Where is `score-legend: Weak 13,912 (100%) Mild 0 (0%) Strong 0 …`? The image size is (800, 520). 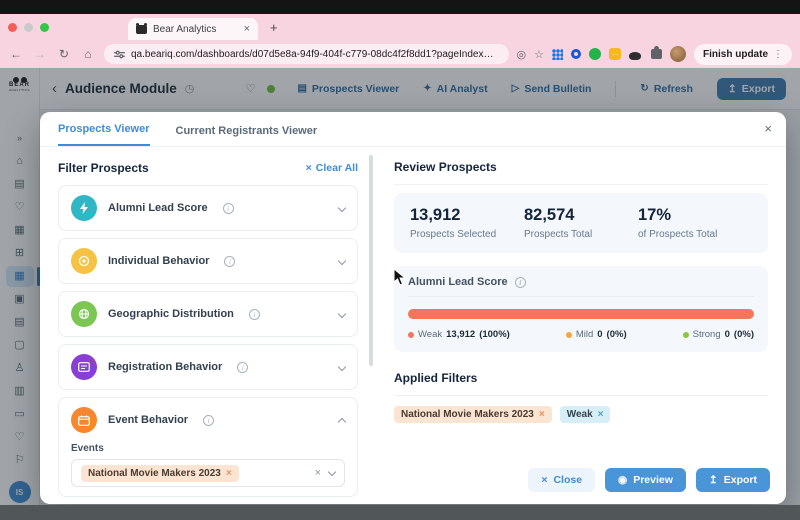
score-legend: Weak 13,912 (100%) Mild 0 (0%) Strong 0 … is located at coordinates (581, 334).